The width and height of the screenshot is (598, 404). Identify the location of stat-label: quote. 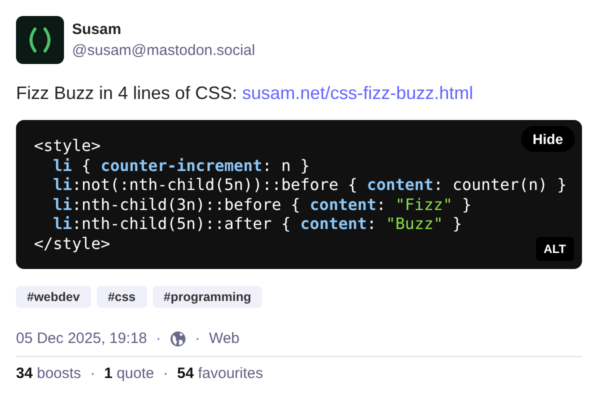
(135, 373).